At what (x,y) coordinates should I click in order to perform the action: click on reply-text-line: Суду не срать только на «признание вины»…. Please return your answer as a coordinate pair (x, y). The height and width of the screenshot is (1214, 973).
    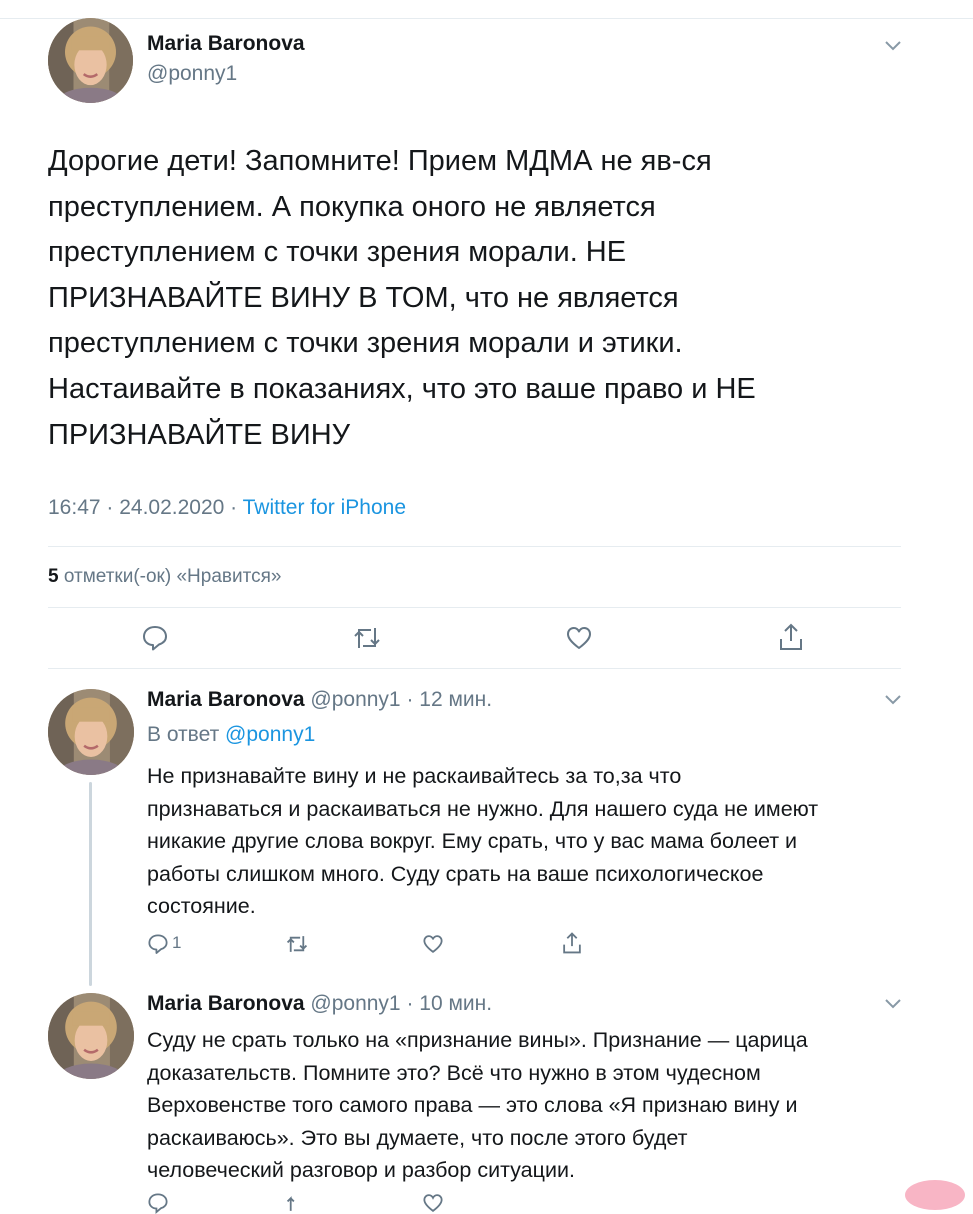
    Looking at the image, I should click on (477, 1040).